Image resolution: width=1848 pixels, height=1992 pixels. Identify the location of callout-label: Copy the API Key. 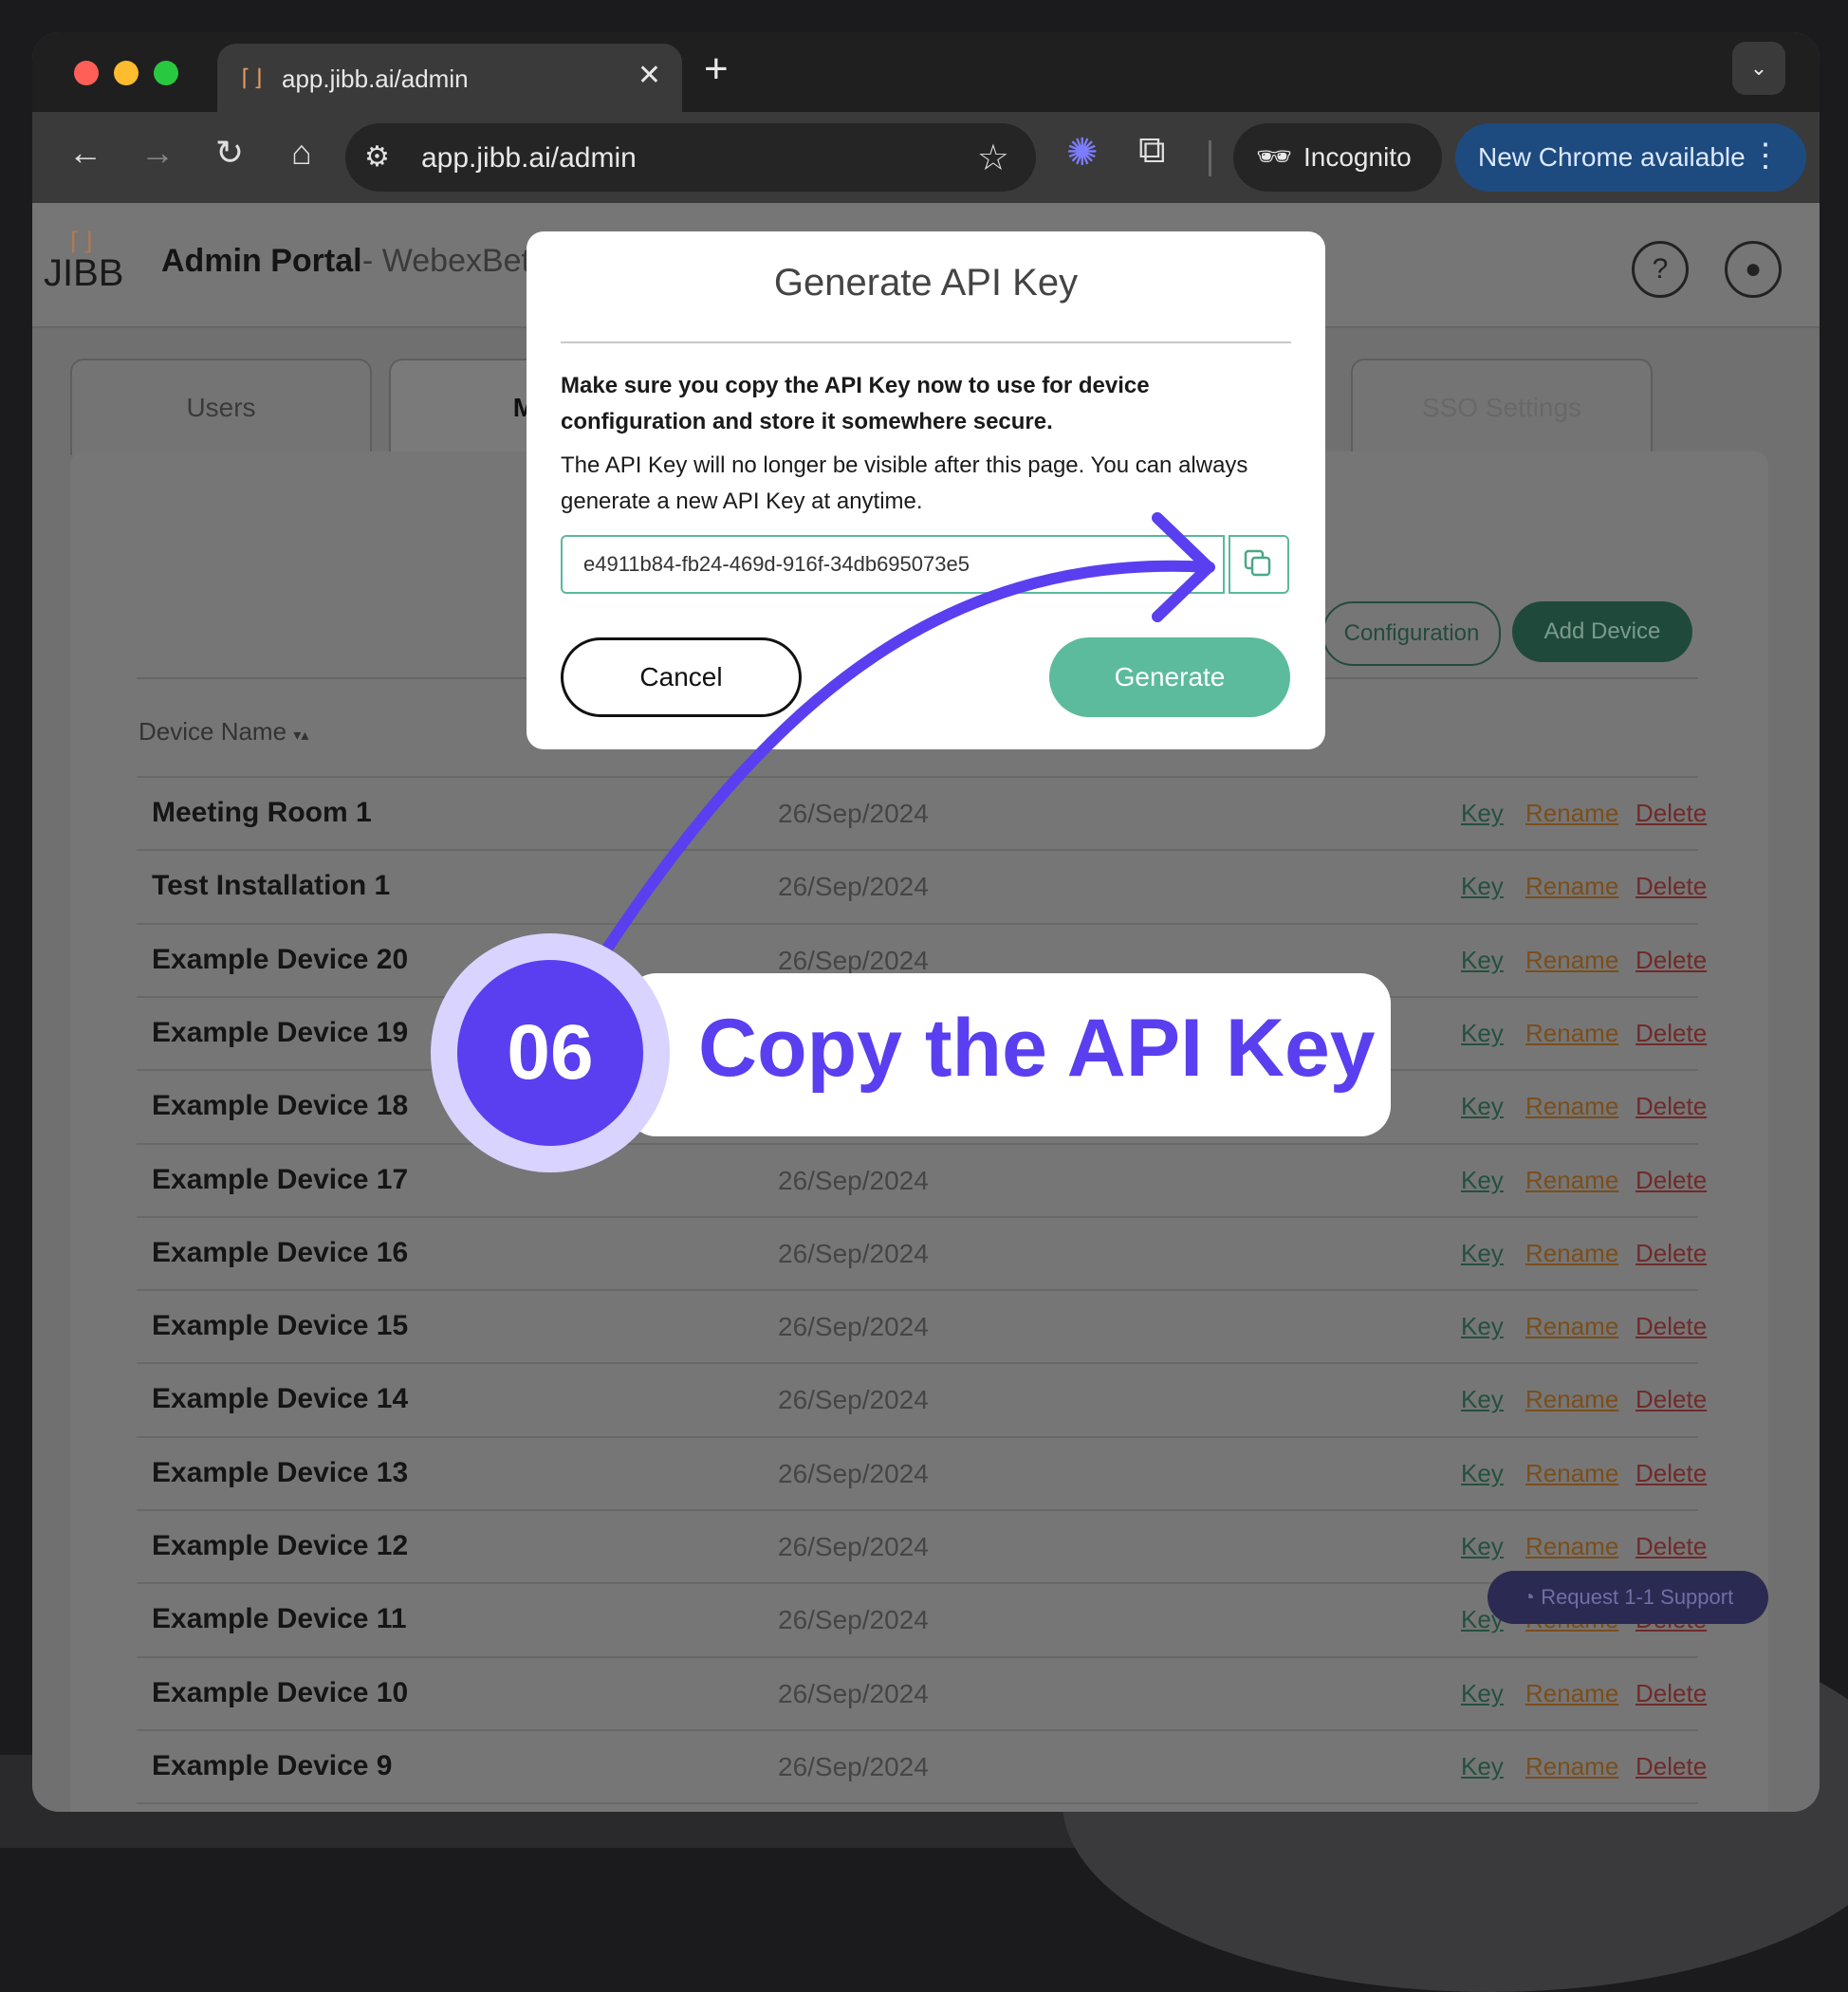
(1037, 1048).